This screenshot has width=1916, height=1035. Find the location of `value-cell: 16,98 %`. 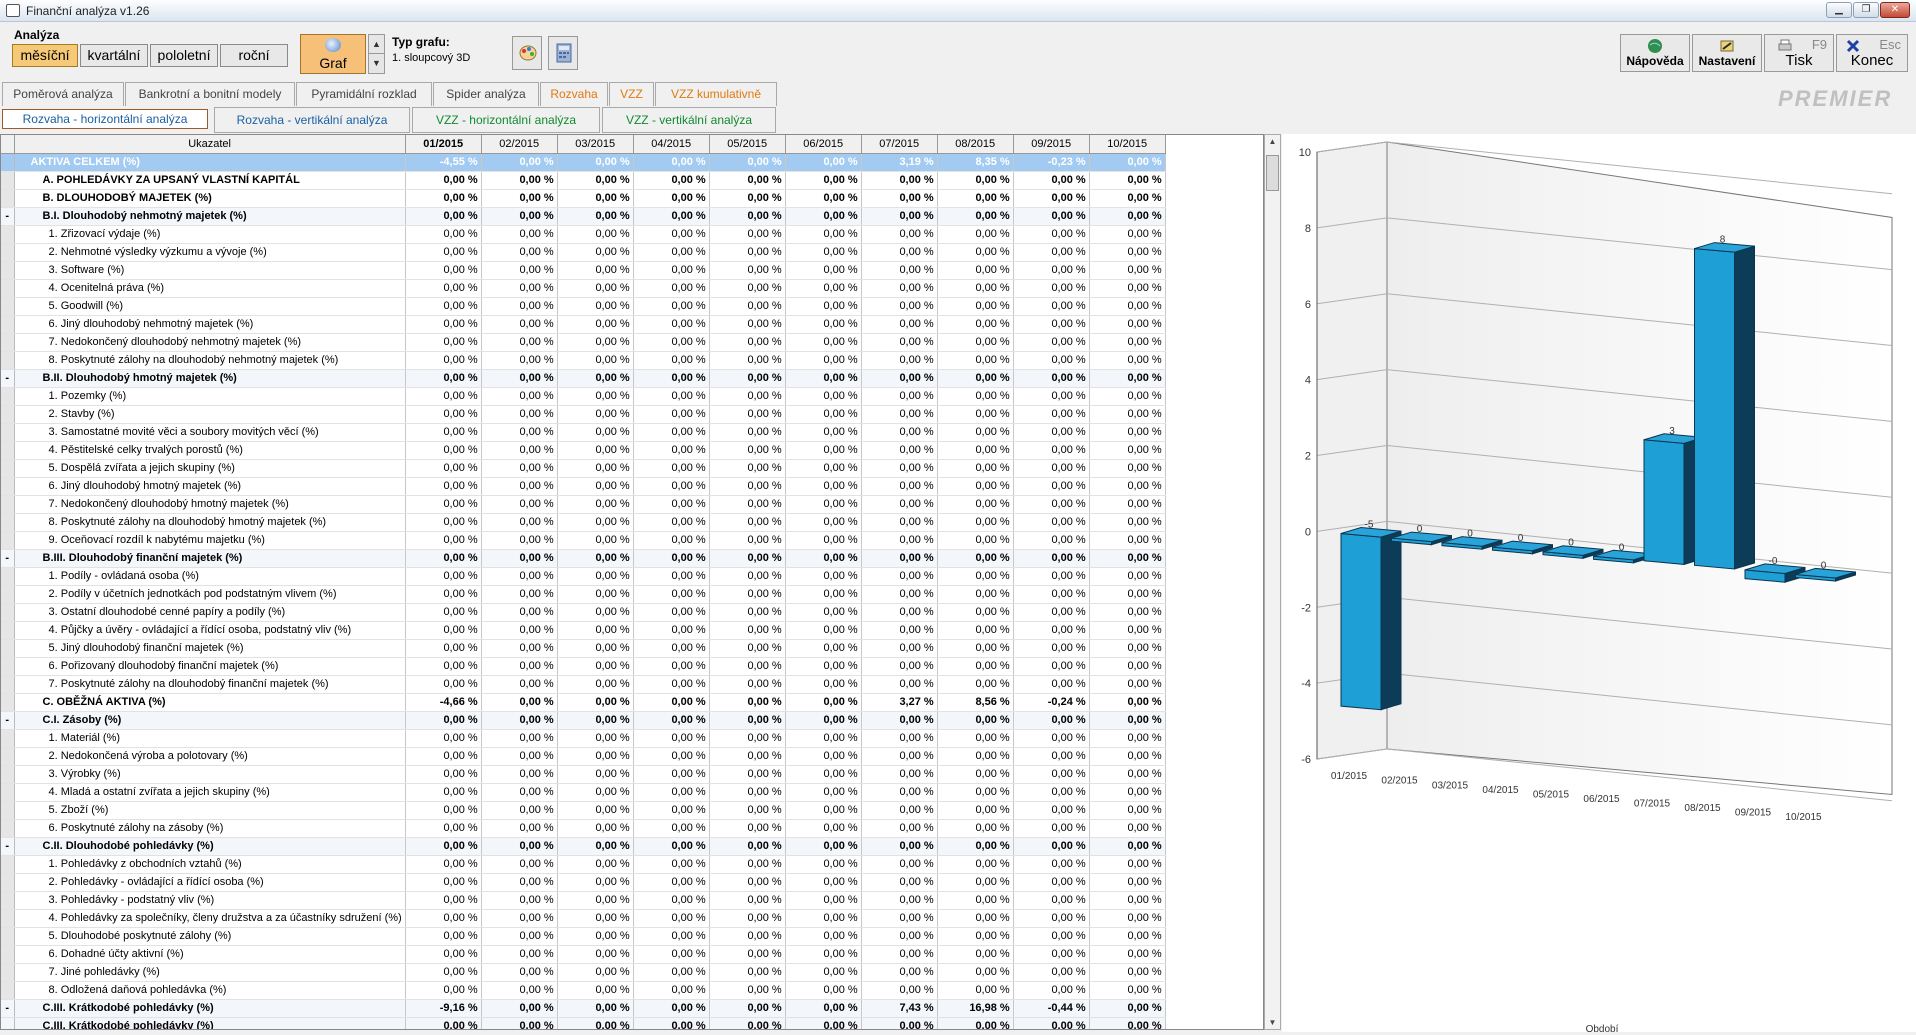

value-cell: 16,98 % is located at coordinates (975, 1008).